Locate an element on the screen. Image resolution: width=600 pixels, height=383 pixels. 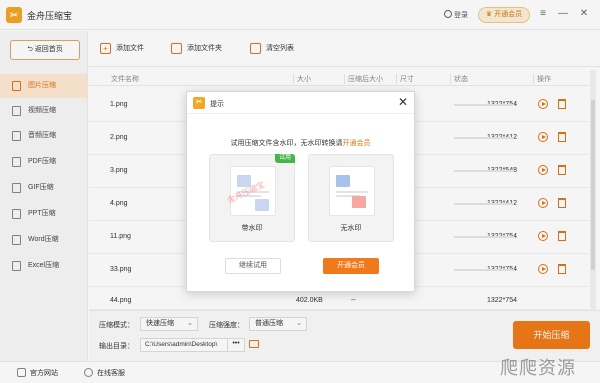
continue-trial-button: 继续试用 is located at coordinates (253, 266).